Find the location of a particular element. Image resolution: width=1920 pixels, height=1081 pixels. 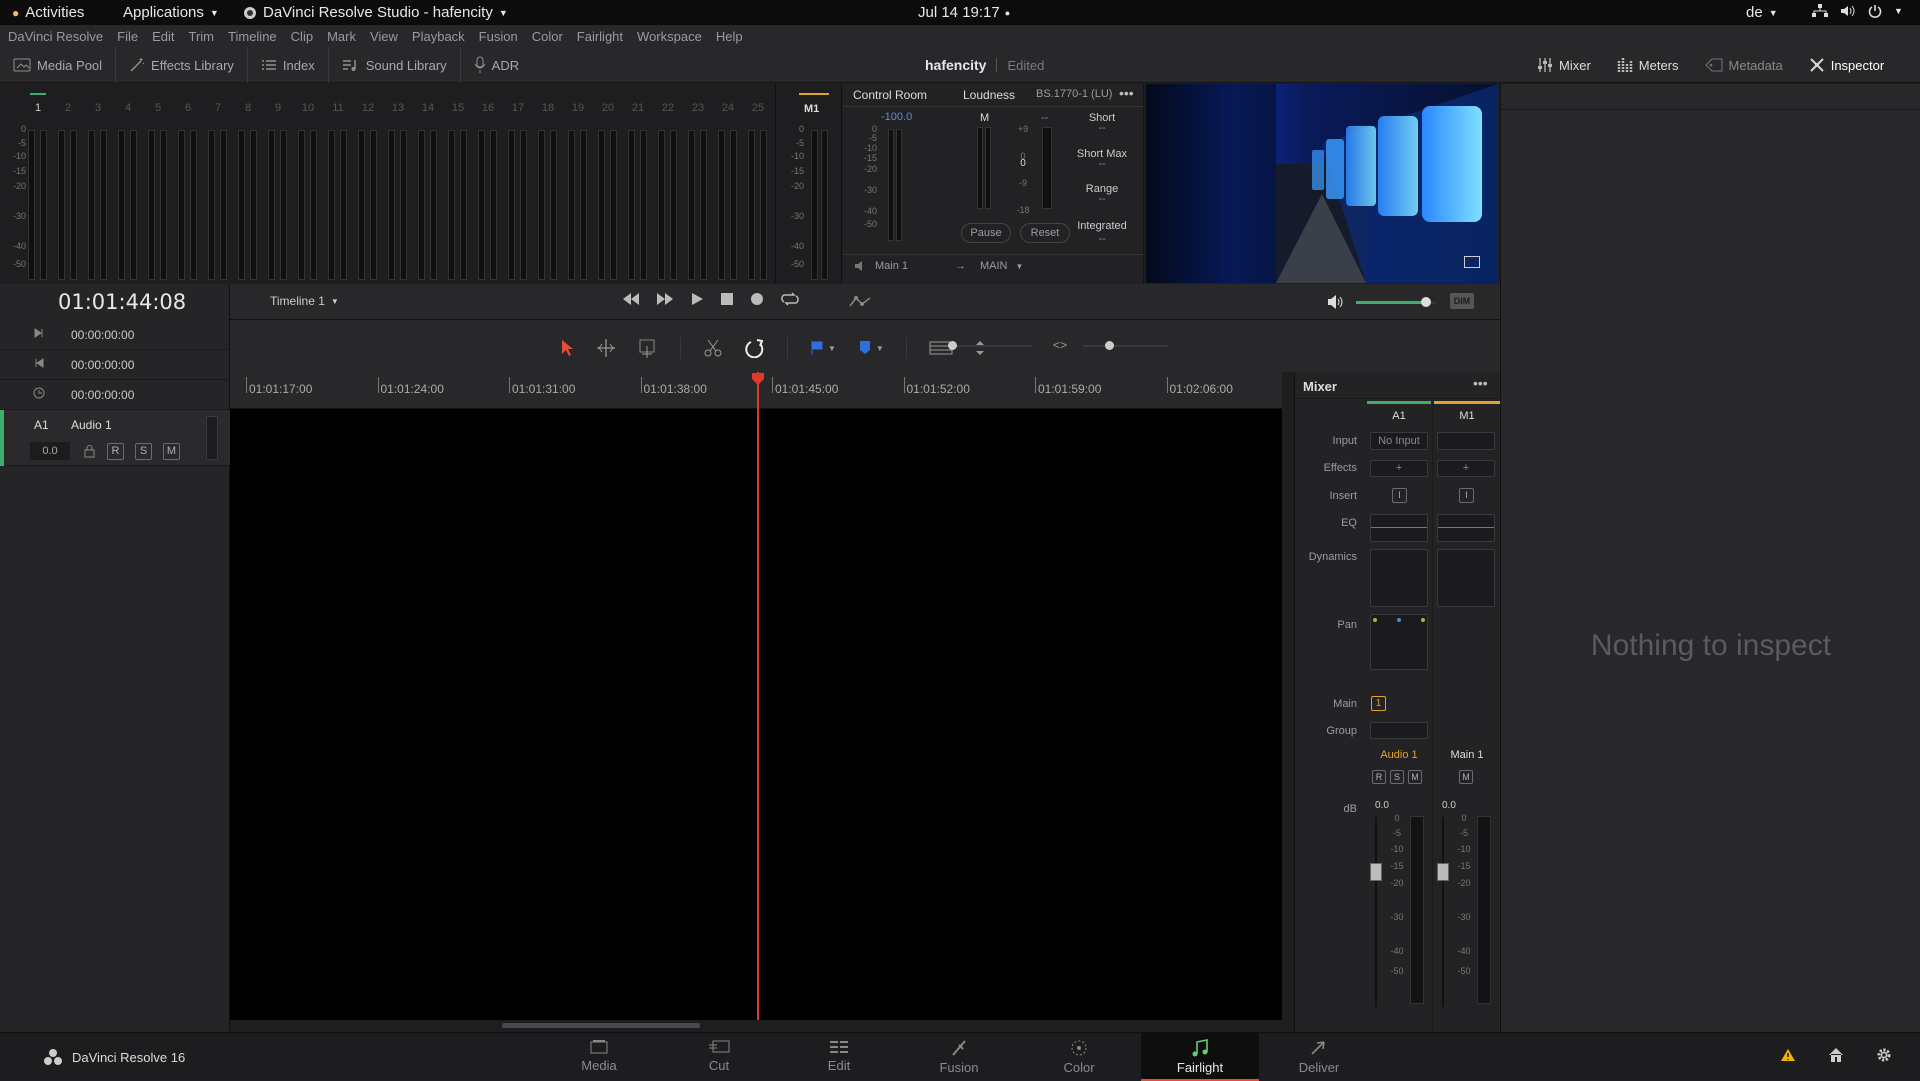

picture-in-picture-icon is located at coordinates (1472, 262).